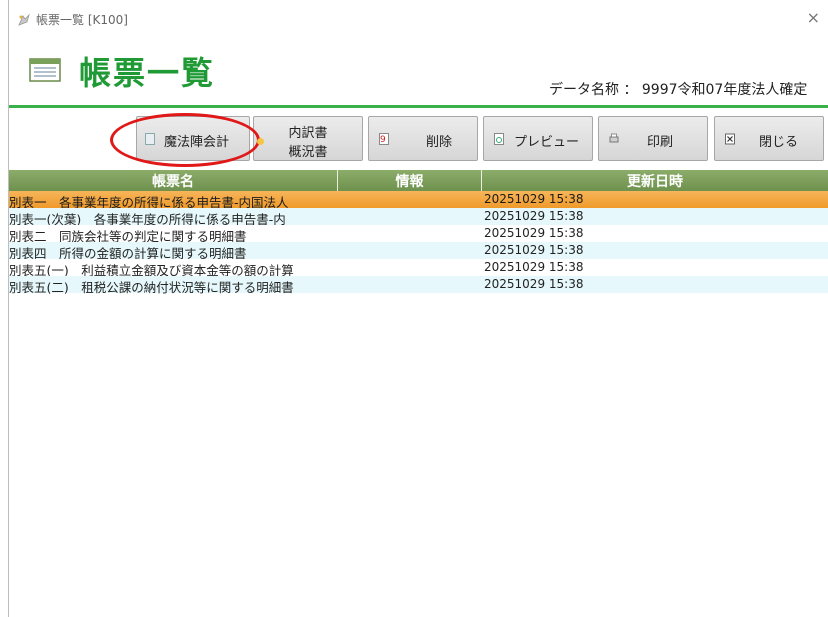 This screenshot has width=828, height=617. What do you see at coordinates (197, 142) in the screenshot?
I see `mahoujin-kaikei-label: 魔法陣会計` at bounding box center [197, 142].